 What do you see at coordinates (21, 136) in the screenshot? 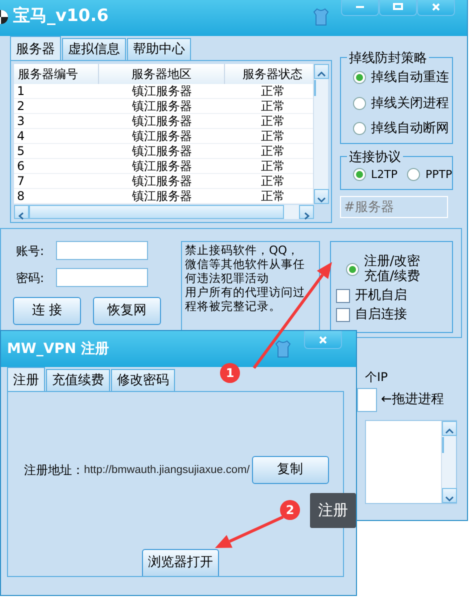
I see `table-cell-text: 4` at bounding box center [21, 136].